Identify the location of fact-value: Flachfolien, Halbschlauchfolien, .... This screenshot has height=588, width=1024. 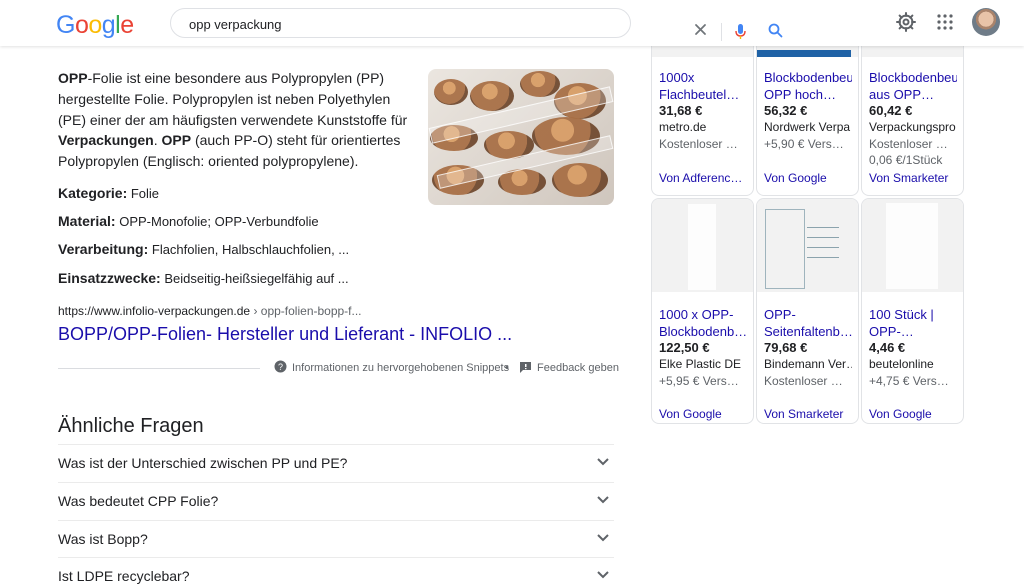
(250, 249).